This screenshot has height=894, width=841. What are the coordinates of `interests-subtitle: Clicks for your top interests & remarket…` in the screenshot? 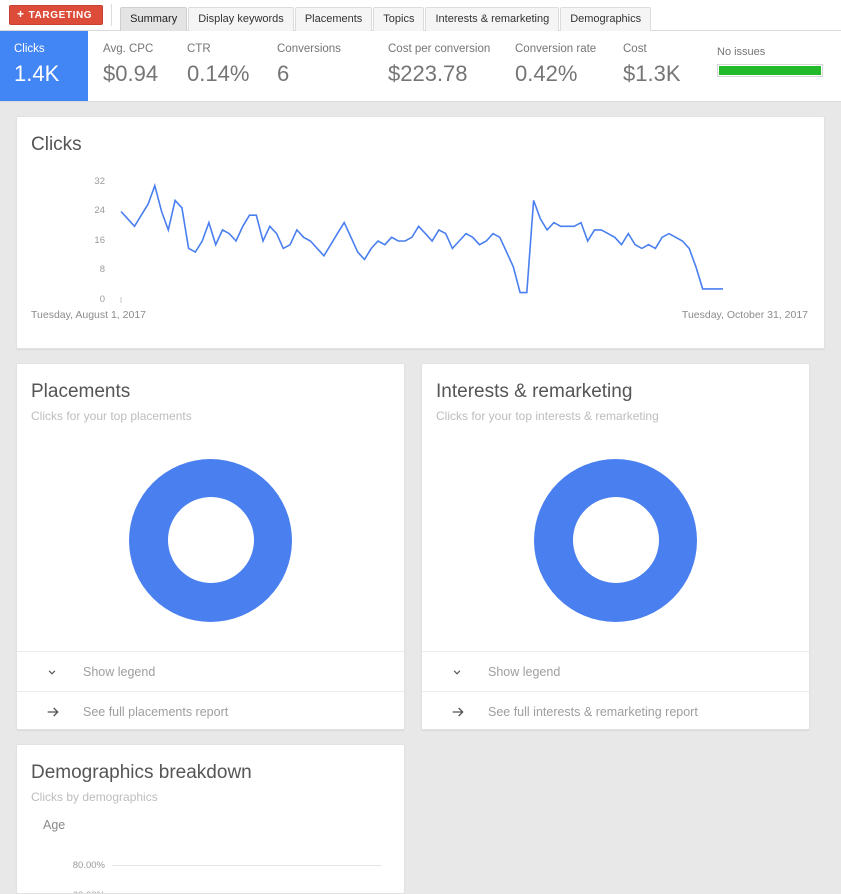 It's located at (547, 415).